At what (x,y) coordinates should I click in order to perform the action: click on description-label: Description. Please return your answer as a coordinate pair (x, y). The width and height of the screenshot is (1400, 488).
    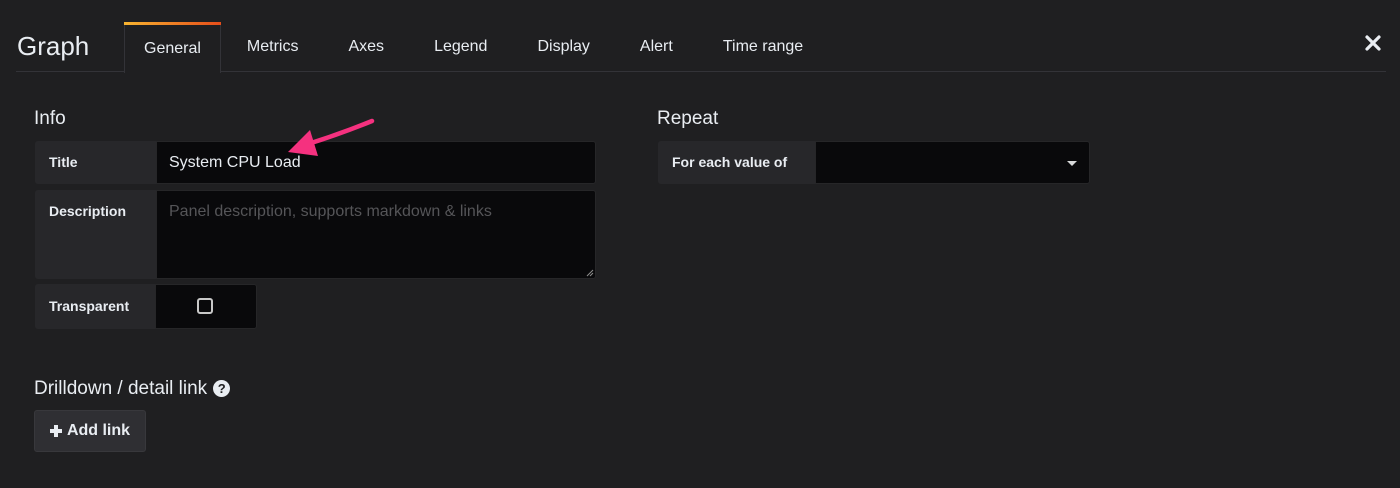
    Looking at the image, I should click on (95, 234).